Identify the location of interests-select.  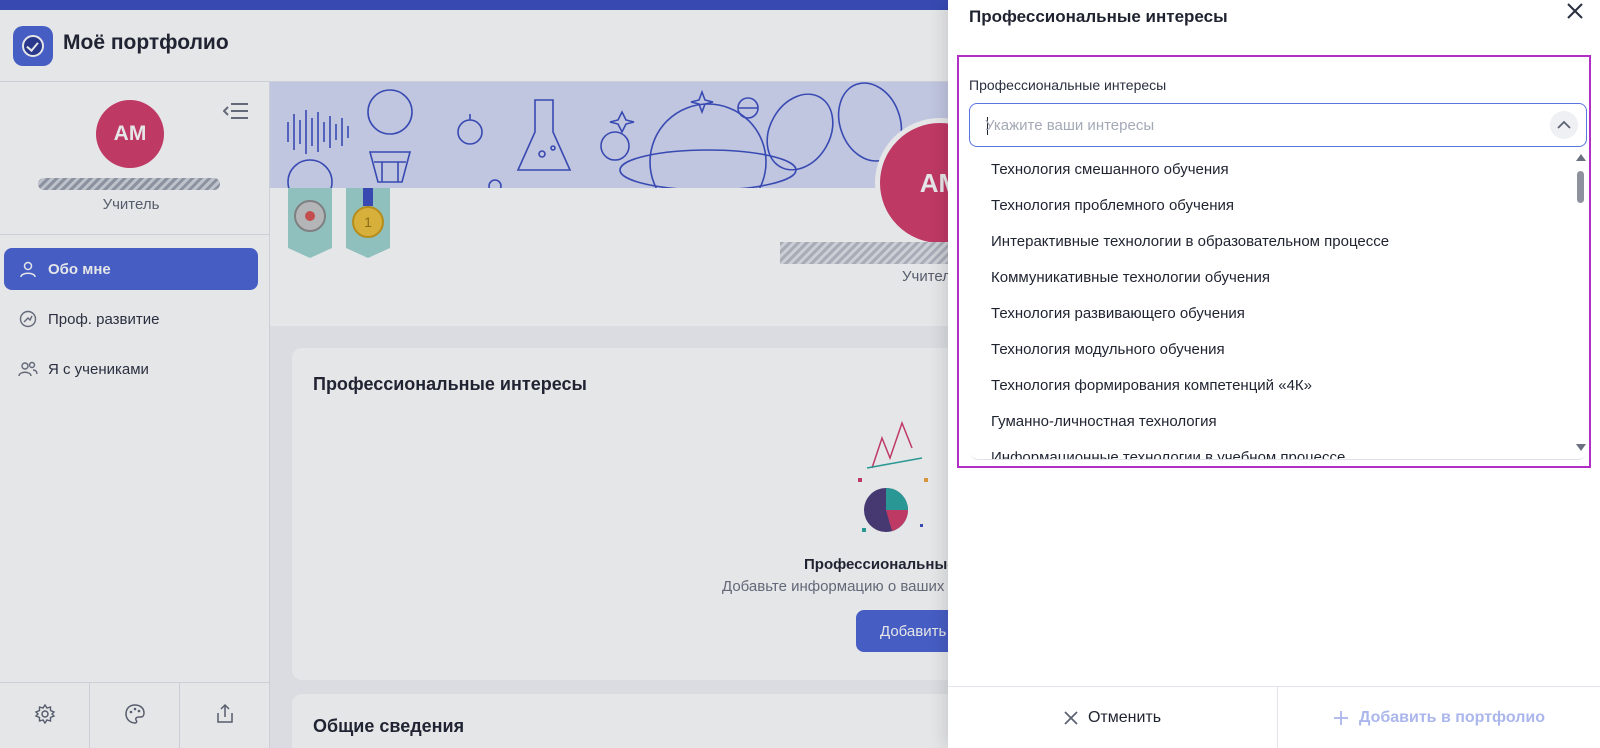
(1278, 125).